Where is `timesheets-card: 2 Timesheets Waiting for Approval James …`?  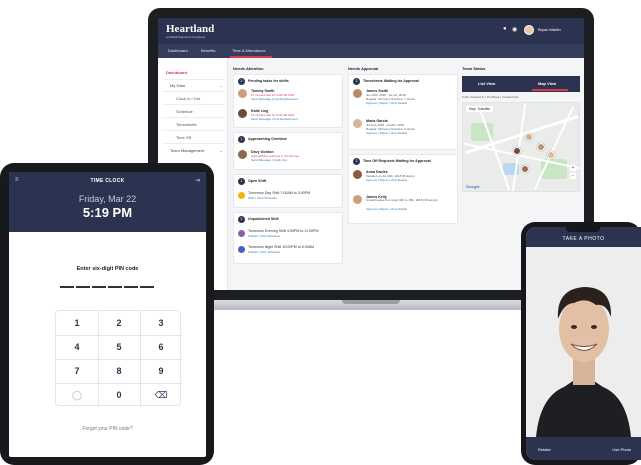
timesheets-card: 2 Timesheets Waiting for Approval James … is located at coordinates (403, 112).